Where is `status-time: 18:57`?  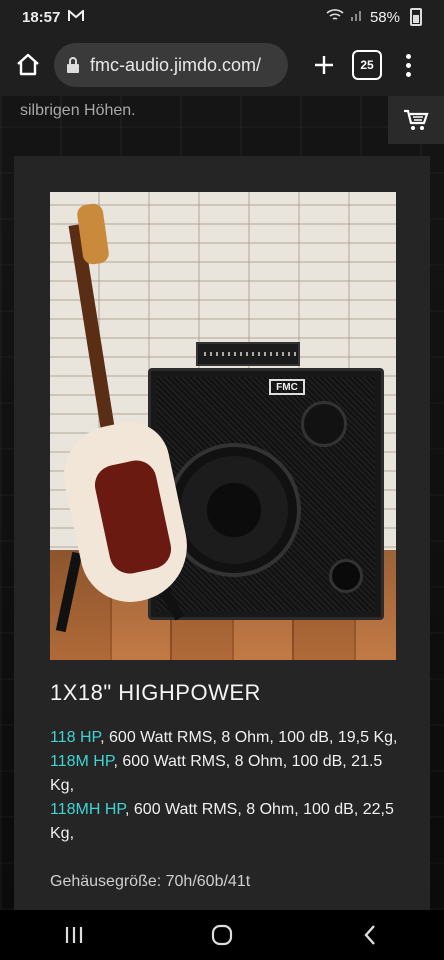 status-time: 18:57 is located at coordinates (41, 17).